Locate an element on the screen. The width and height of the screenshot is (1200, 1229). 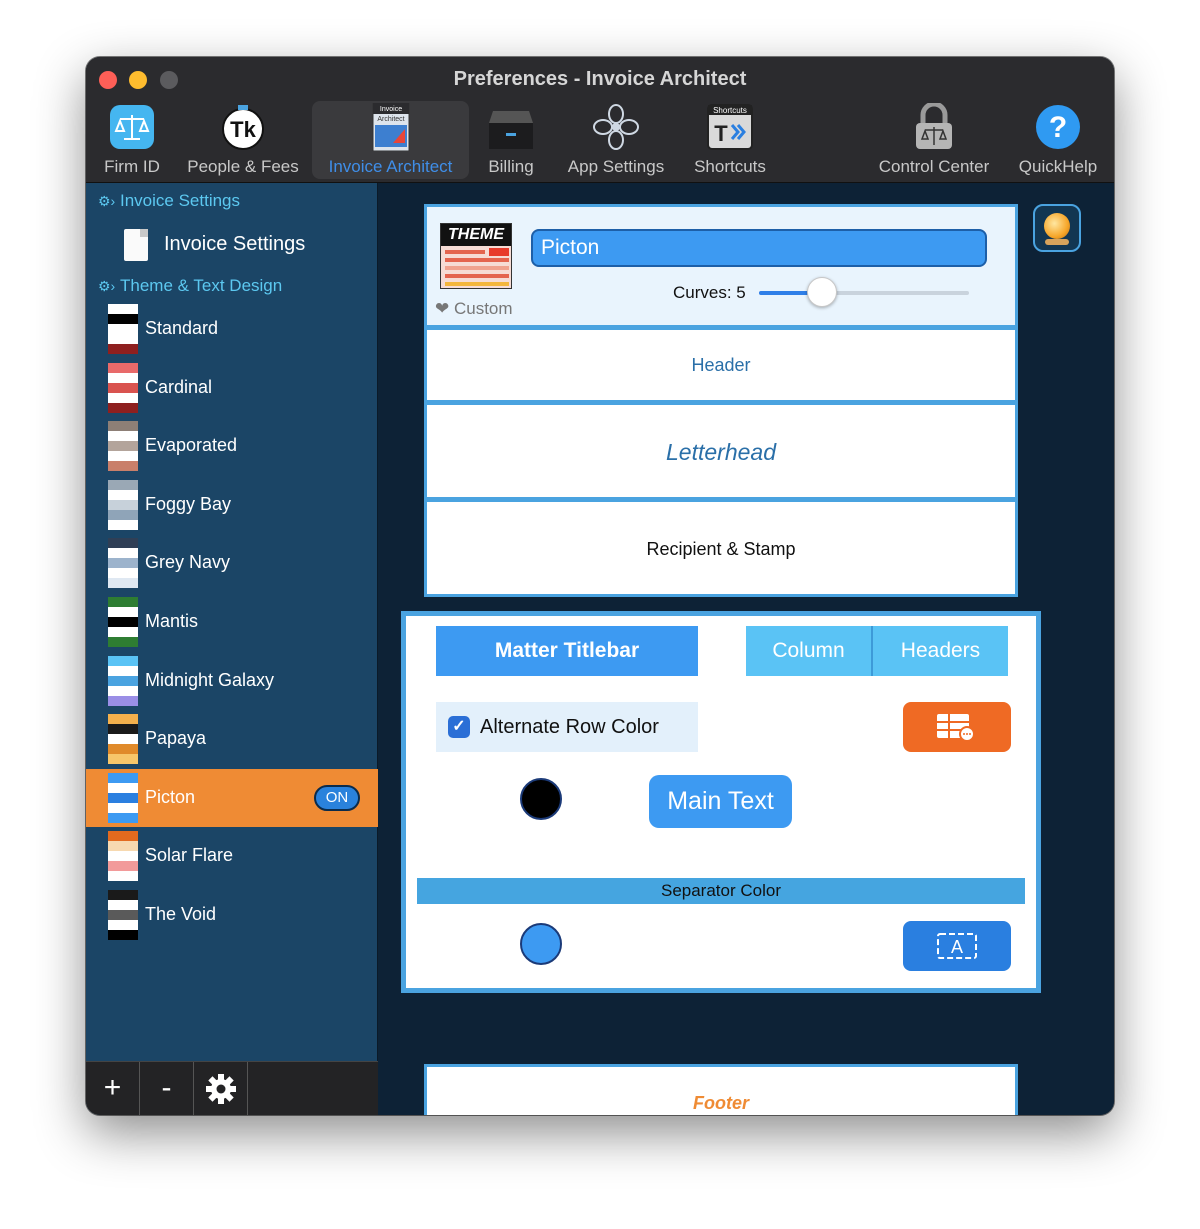
letterhead-section-button: Letterhead is located at coordinates (721, 451).